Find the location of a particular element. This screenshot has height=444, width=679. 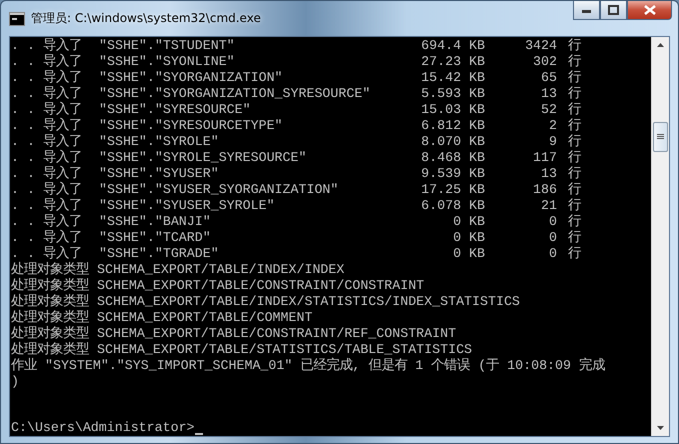

table-name: "SSHE"."SYORGANIZATION_SYRESOURCE" is located at coordinates (235, 94).